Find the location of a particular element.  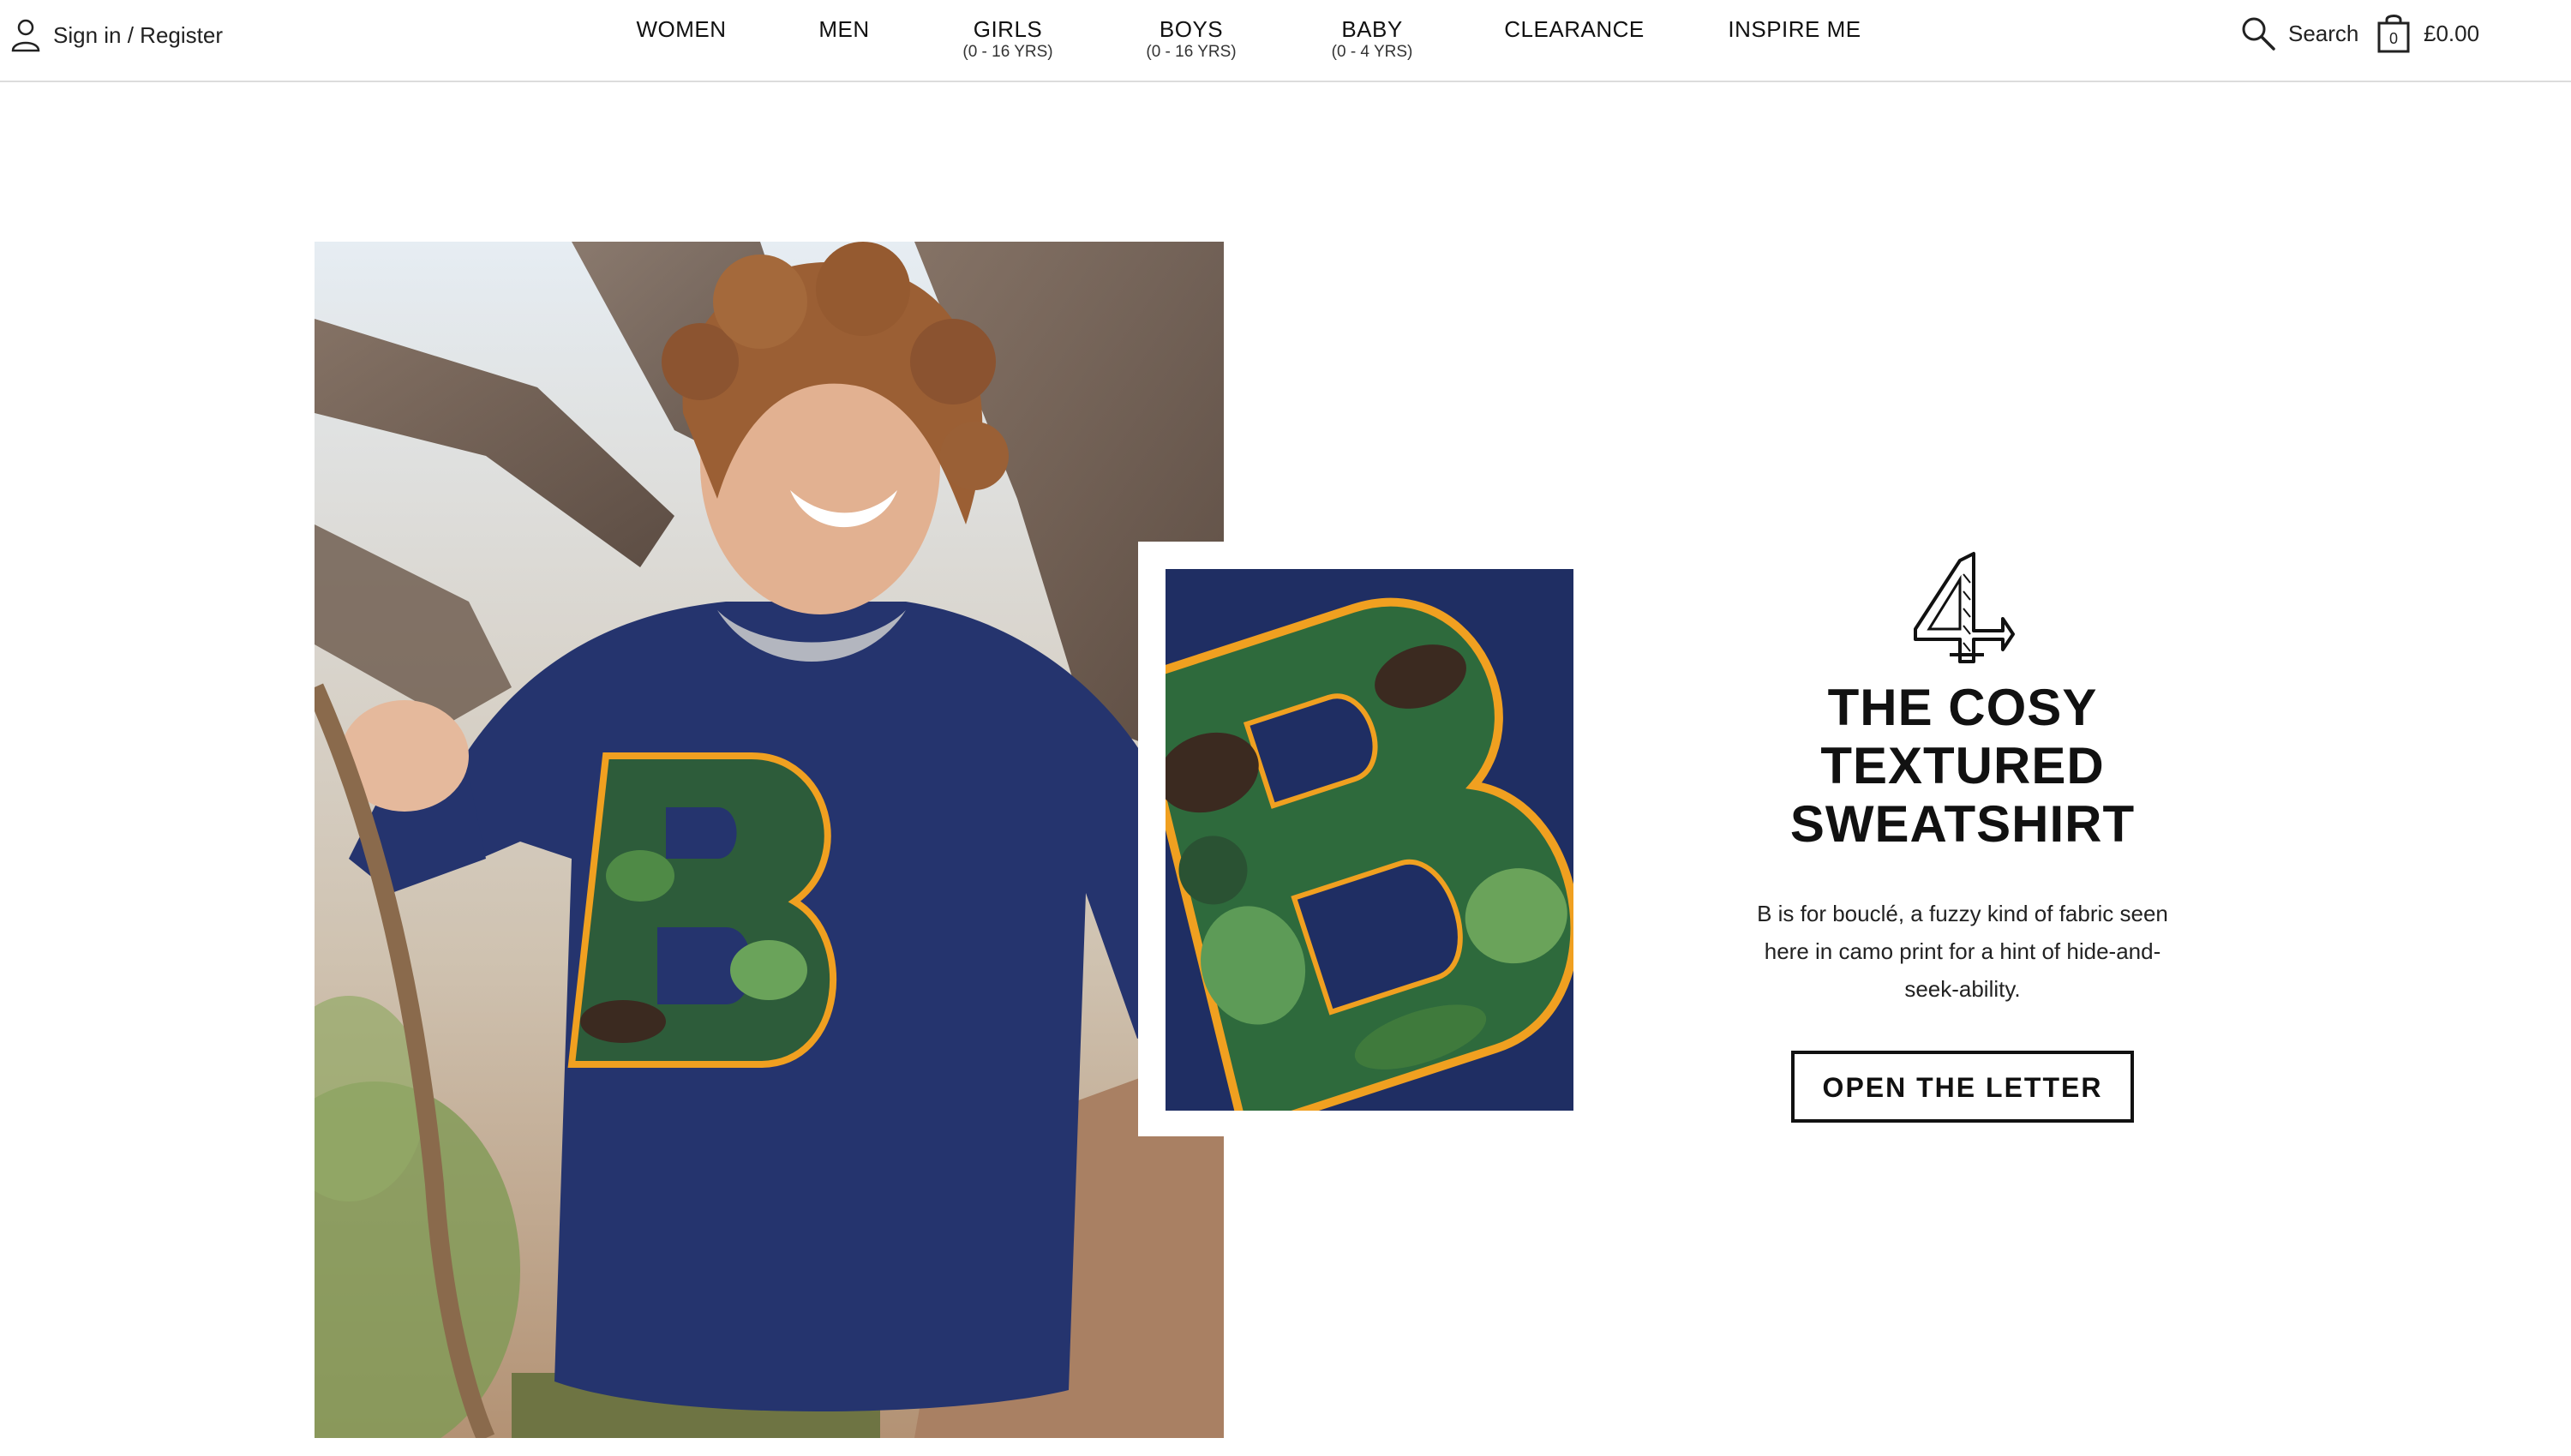

nav-label: GIRLS is located at coordinates (1008, 29).